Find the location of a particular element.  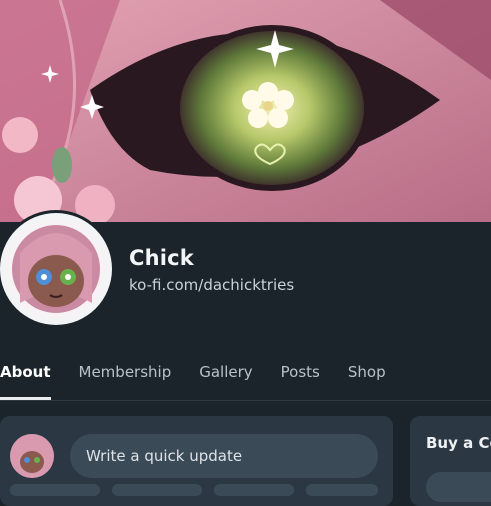

profile-tabs: About Membership Gallery Posts Shop is located at coordinates (245, 378).